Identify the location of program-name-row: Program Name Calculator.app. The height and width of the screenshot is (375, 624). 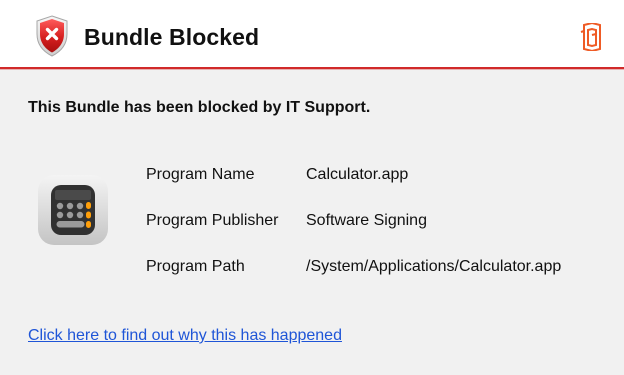
(381, 175).